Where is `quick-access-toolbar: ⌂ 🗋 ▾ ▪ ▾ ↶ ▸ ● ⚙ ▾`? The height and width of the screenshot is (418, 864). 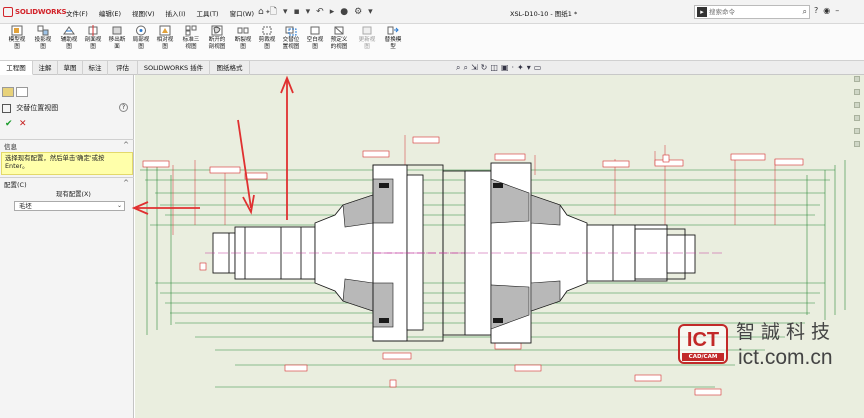 quick-access-toolbar: ⌂ 🗋 ▾ ▪ ▾ ↶ ▸ ● ⚙ ▾ is located at coordinates (315, 12).